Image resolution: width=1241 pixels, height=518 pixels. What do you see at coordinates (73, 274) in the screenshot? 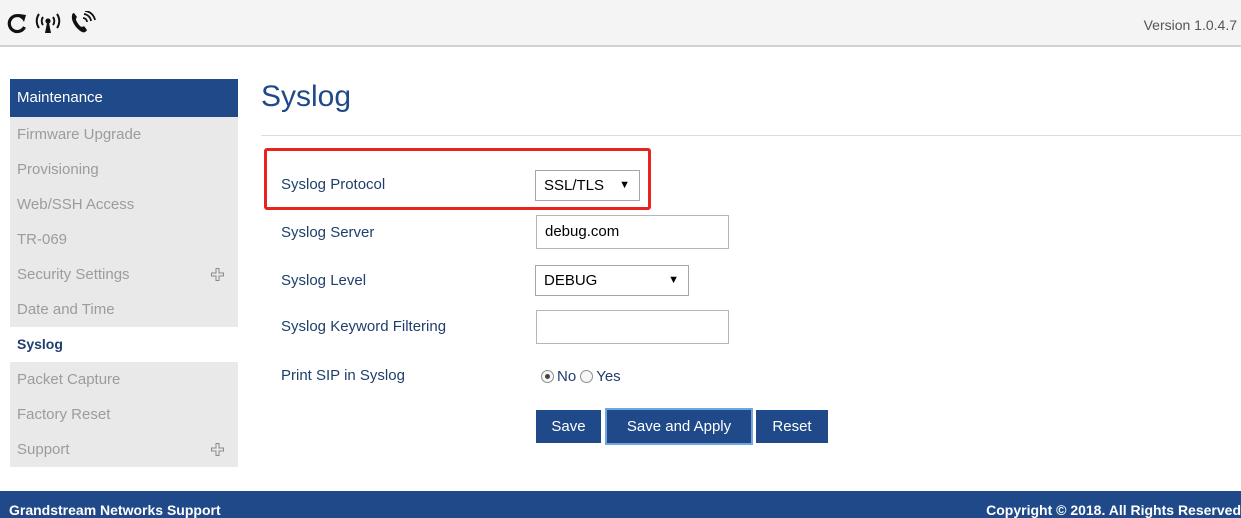
I see `sidebar-item-label: Security Settings` at bounding box center [73, 274].